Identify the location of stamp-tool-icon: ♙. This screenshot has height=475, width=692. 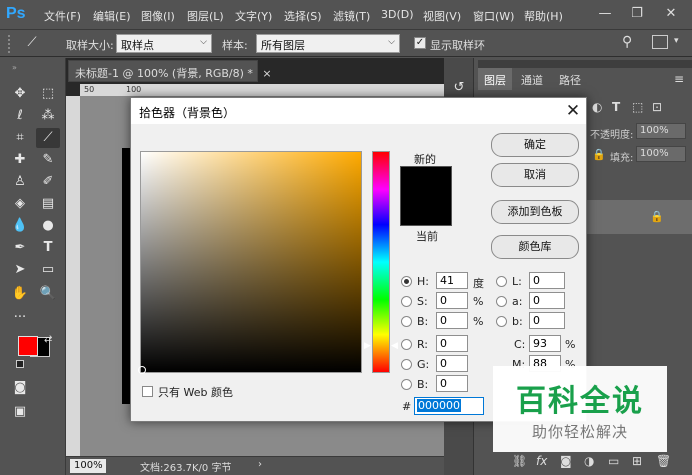
(20, 182).